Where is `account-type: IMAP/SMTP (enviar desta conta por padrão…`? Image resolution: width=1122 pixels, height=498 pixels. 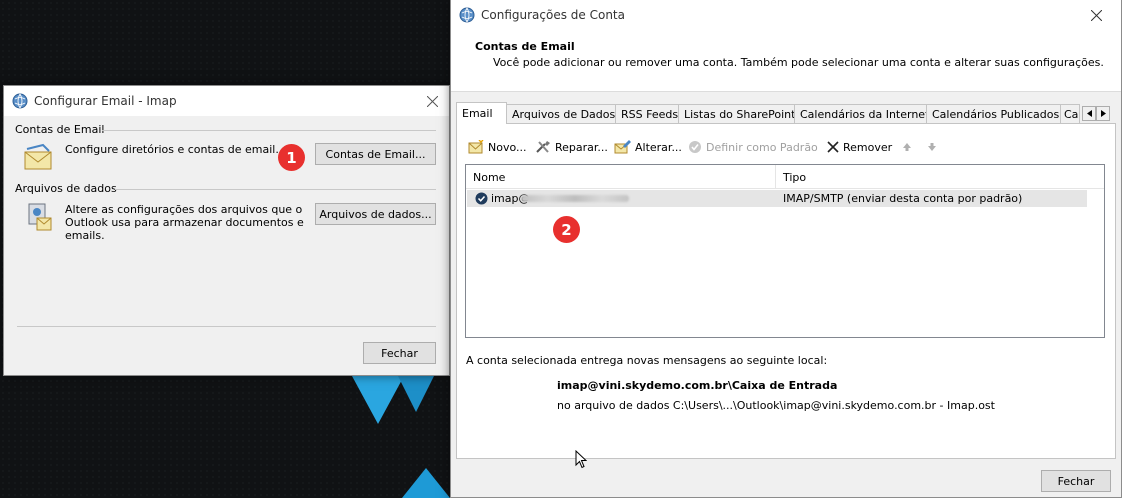 account-type: IMAP/SMTP (enviar desta conta por padrão… is located at coordinates (903, 198).